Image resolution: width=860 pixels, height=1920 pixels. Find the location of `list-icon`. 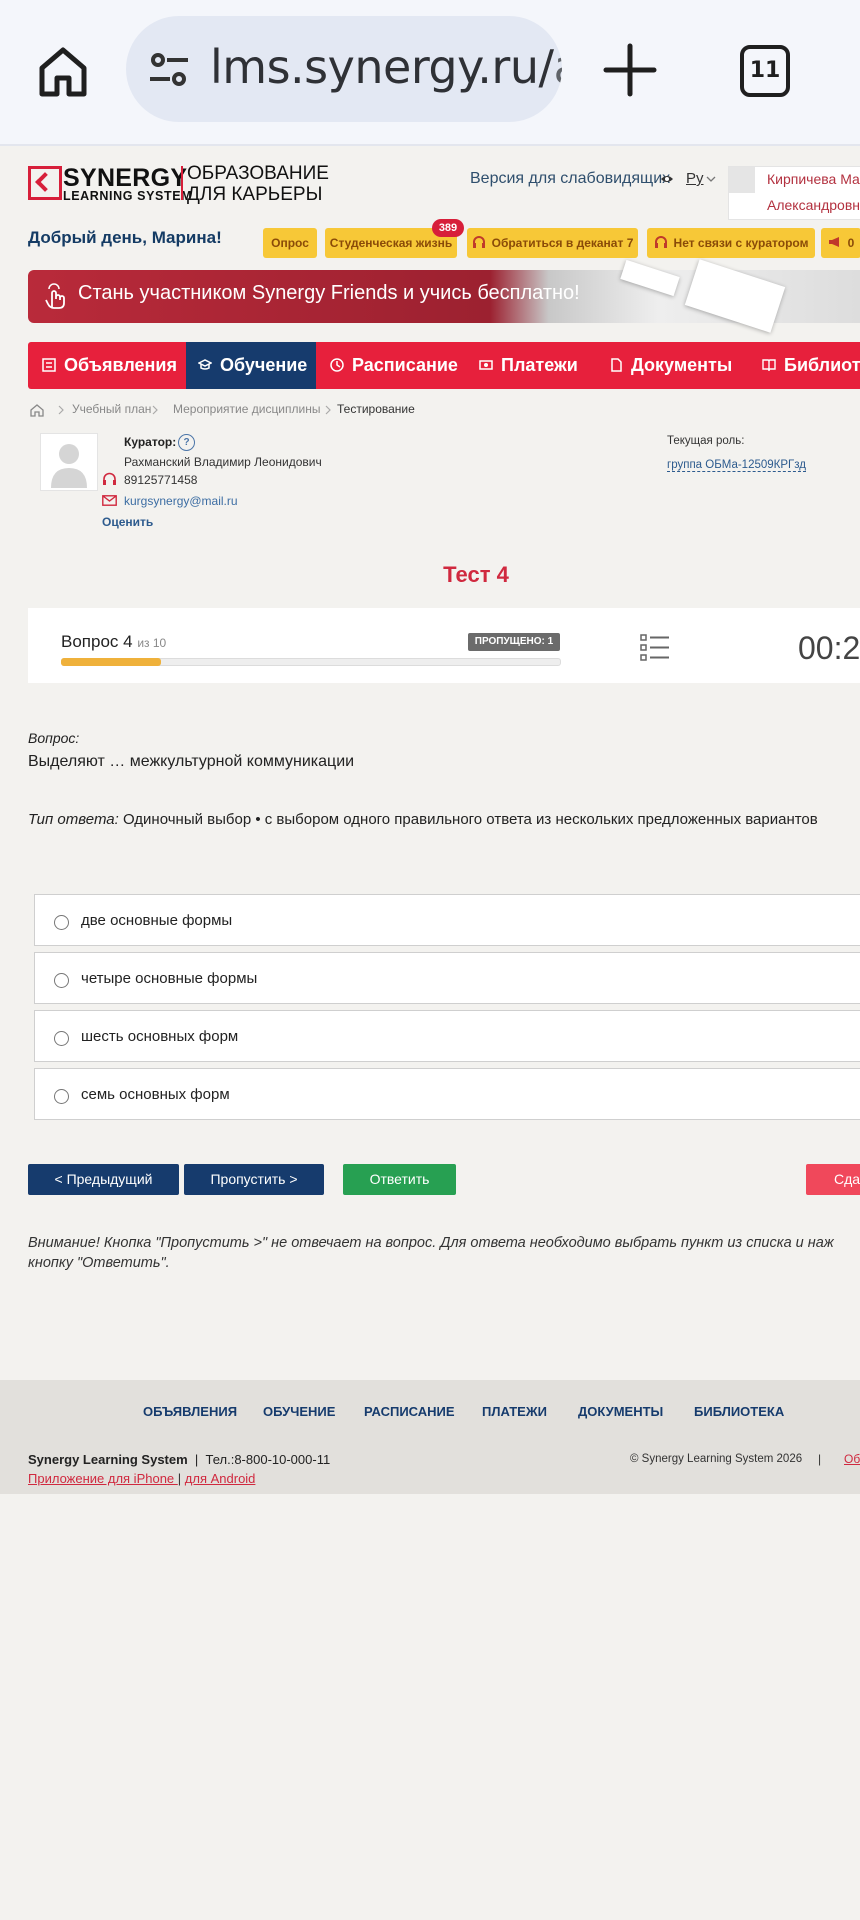

list-icon is located at coordinates (49, 365).